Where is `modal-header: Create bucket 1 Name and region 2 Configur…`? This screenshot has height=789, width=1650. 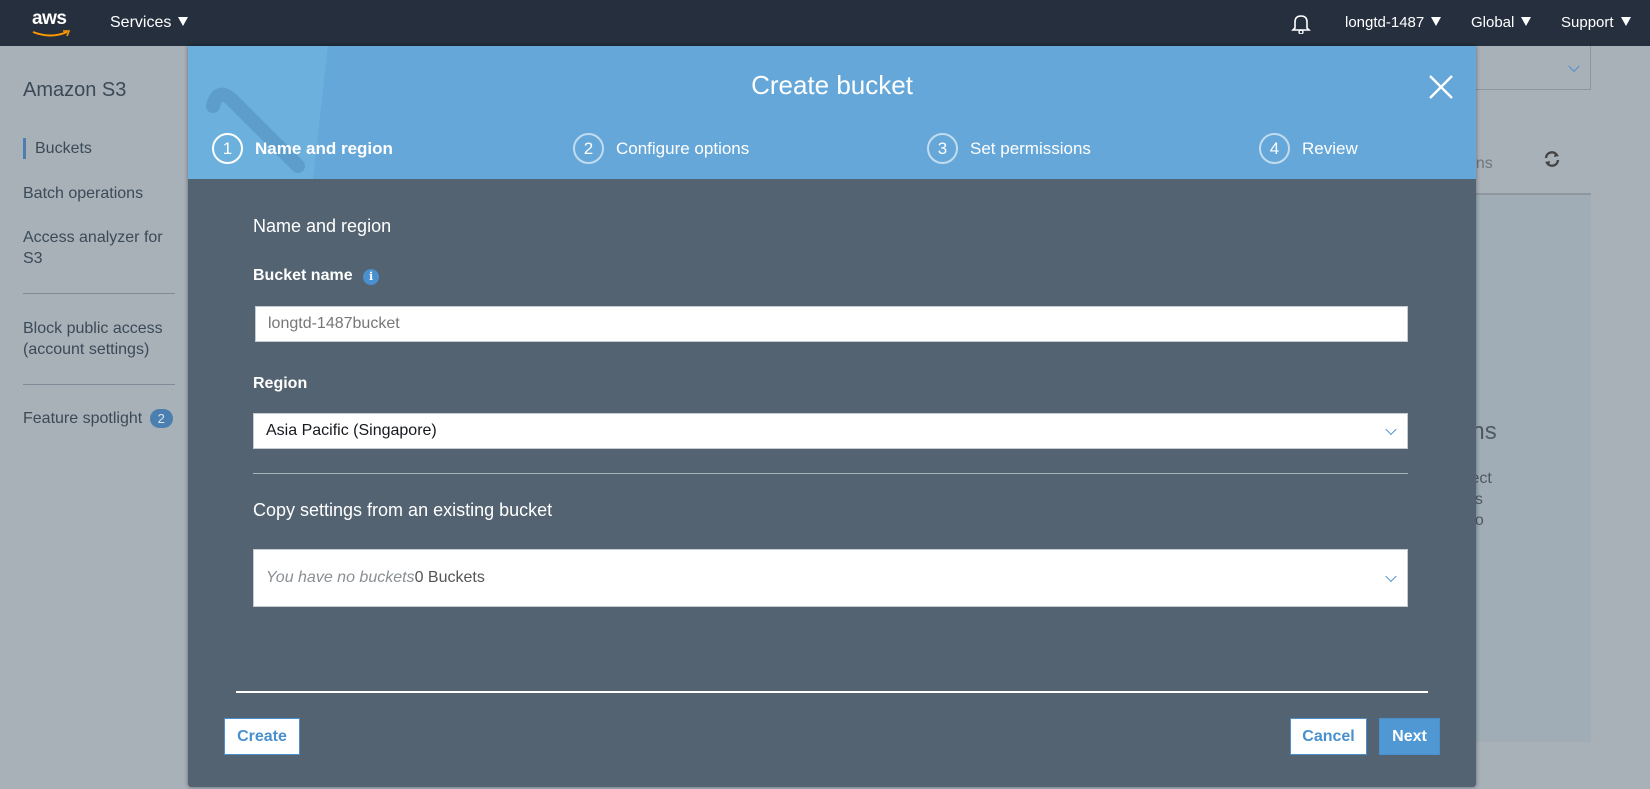 modal-header: Create bucket 1 Name and region 2 Configur… is located at coordinates (832, 112).